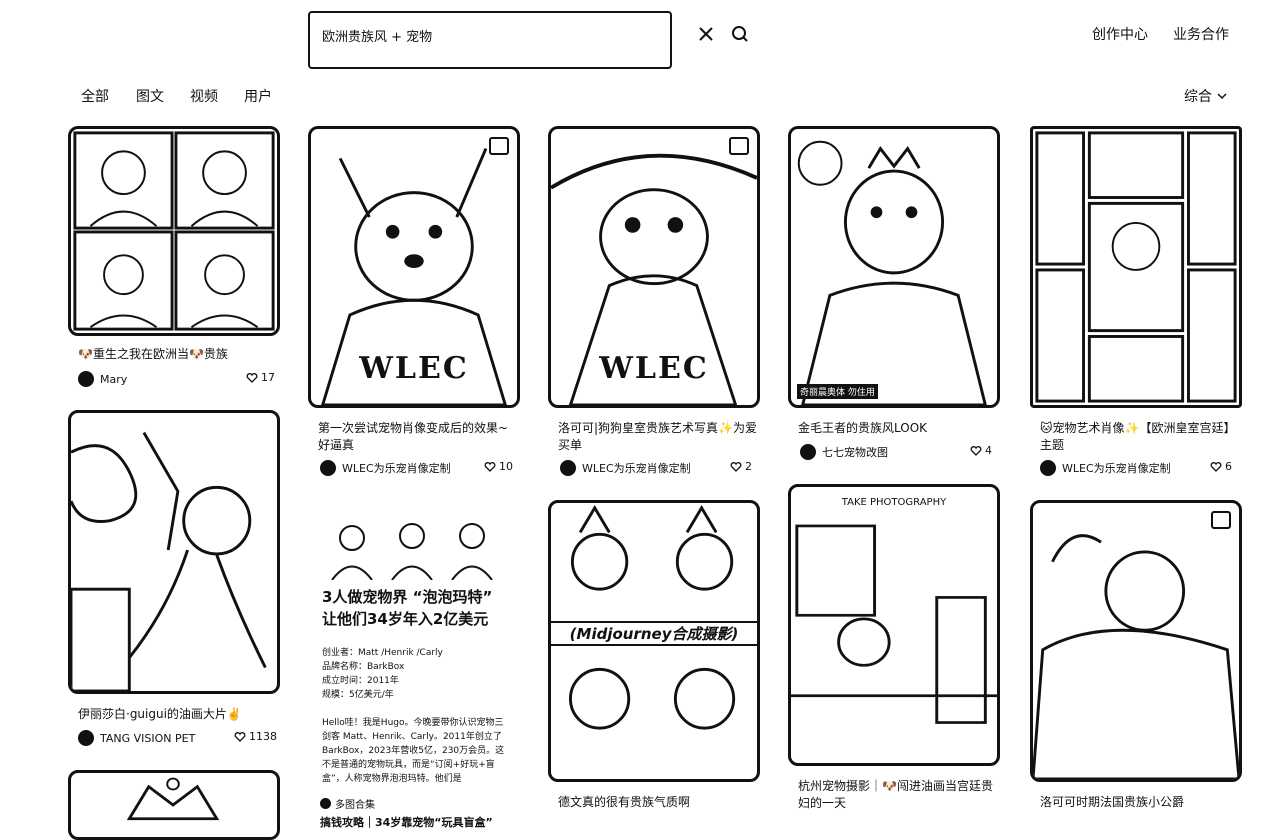  What do you see at coordinates (355, 805) in the screenshot?
I see `album-label: 多图合集` at bounding box center [355, 805].